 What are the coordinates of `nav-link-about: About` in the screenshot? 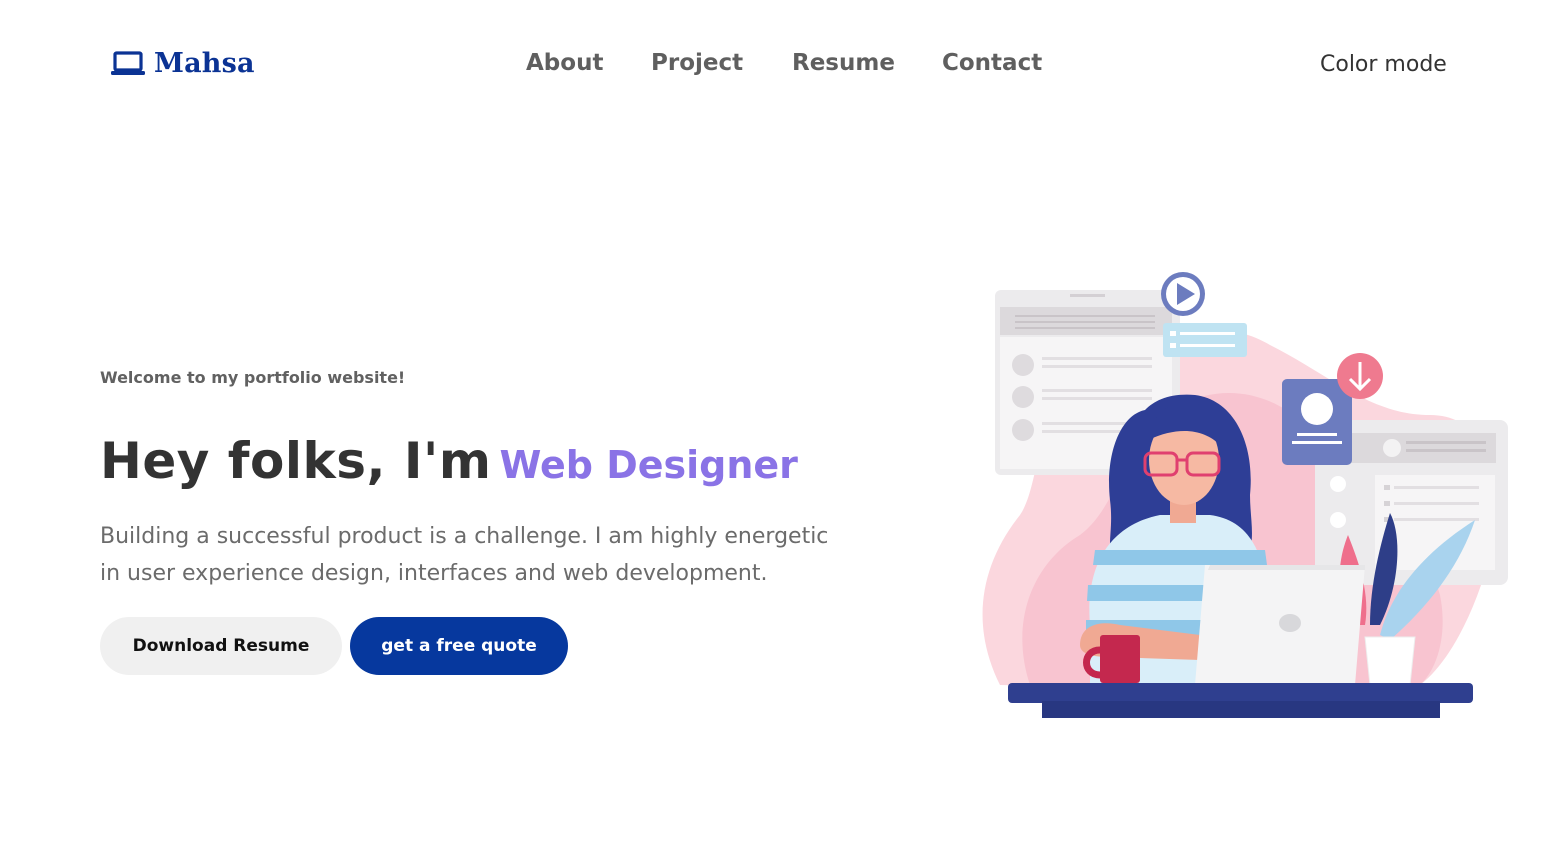 It's located at (588, 63).